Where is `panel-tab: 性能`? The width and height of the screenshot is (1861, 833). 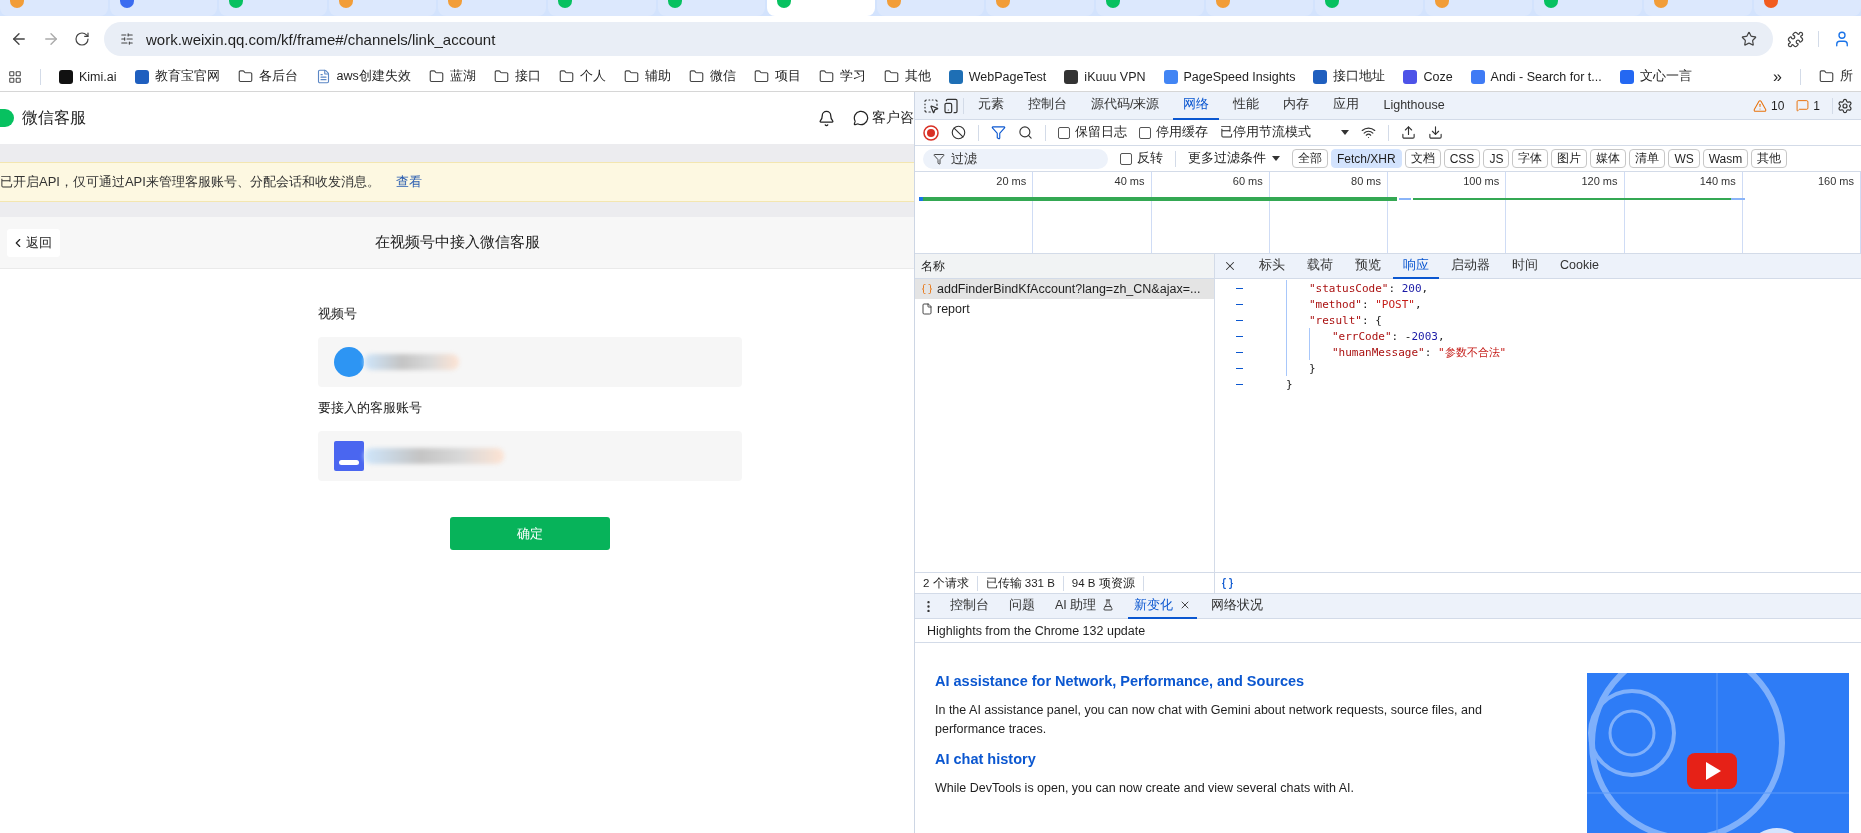
panel-tab: 性能 is located at coordinates (1246, 105).